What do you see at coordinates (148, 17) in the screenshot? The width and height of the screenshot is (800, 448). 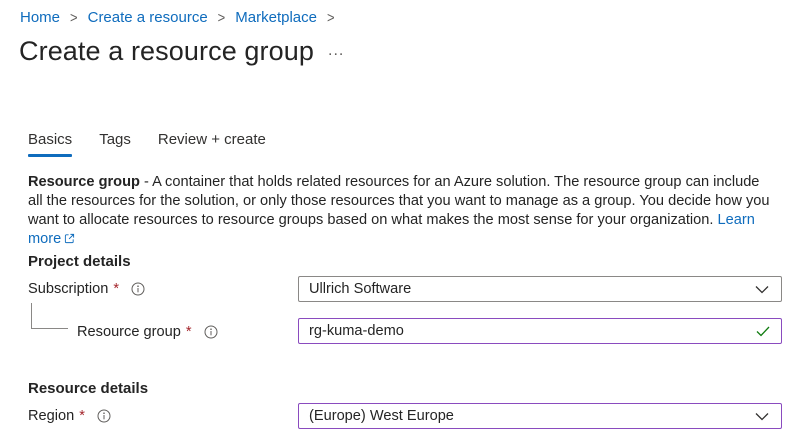 I see `breadcrumb-create-resource: Create a resource` at bounding box center [148, 17].